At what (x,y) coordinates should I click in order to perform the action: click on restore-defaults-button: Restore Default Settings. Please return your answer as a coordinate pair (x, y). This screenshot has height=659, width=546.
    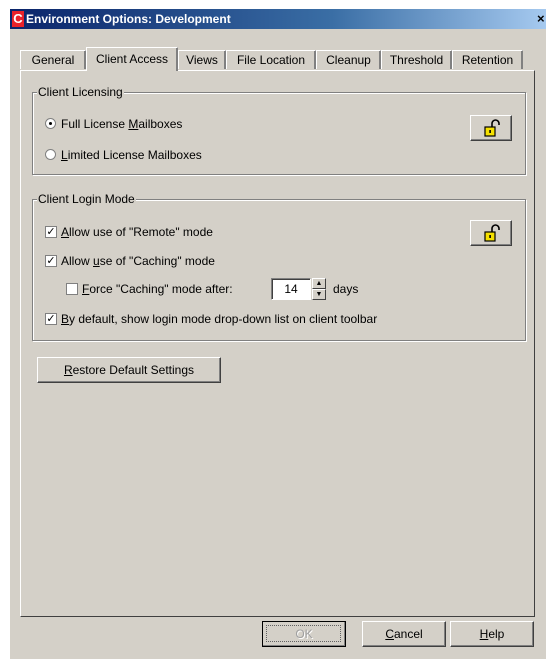
    Looking at the image, I should click on (129, 370).